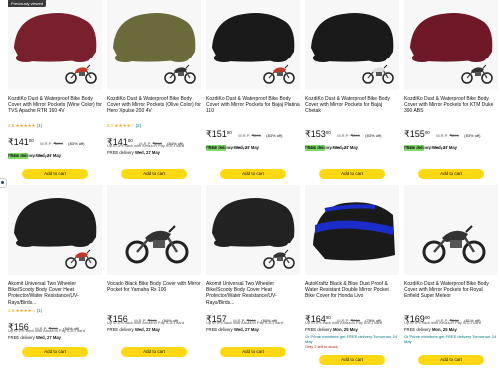  What do you see at coordinates (55, 311) in the screenshot?
I see `rating-stars: 3.6 ★★★★☆(1)` at bounding box center [55, 311].